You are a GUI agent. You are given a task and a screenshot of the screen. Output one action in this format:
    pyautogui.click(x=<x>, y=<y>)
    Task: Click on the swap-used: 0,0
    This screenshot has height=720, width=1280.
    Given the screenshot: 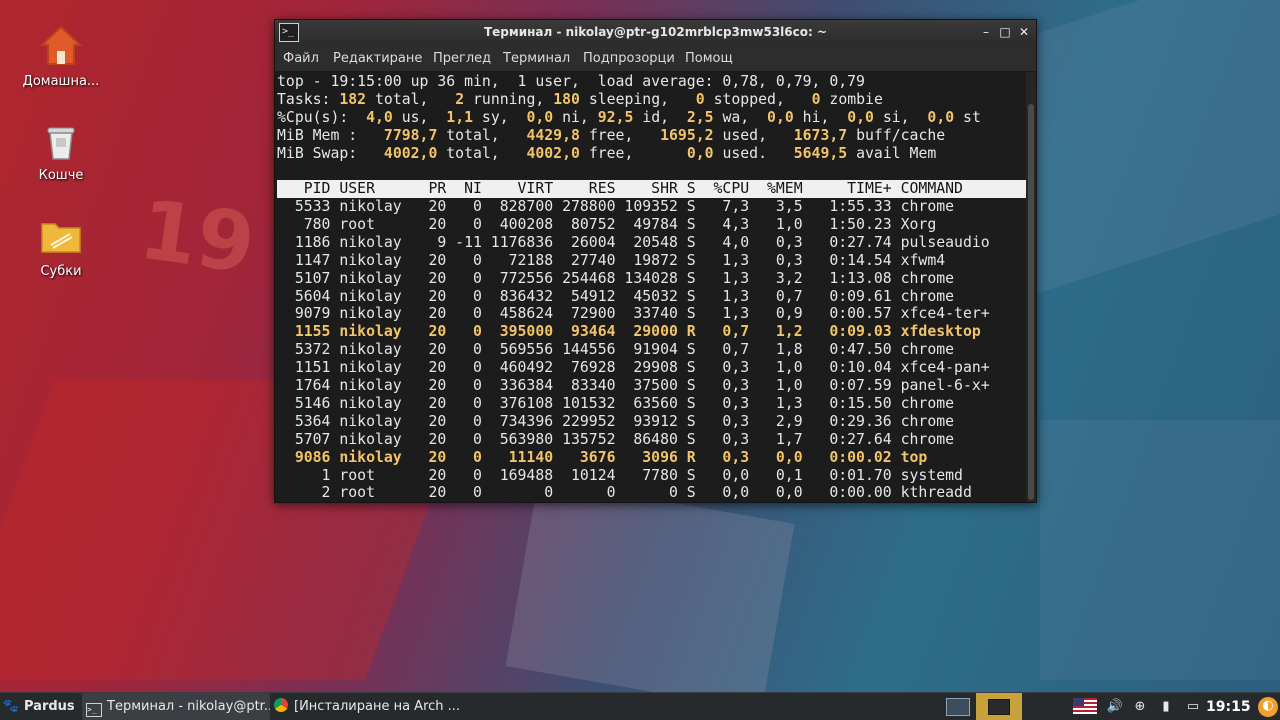 What is the action you would take?
    pyautogui.click(x=700, y=153)
    